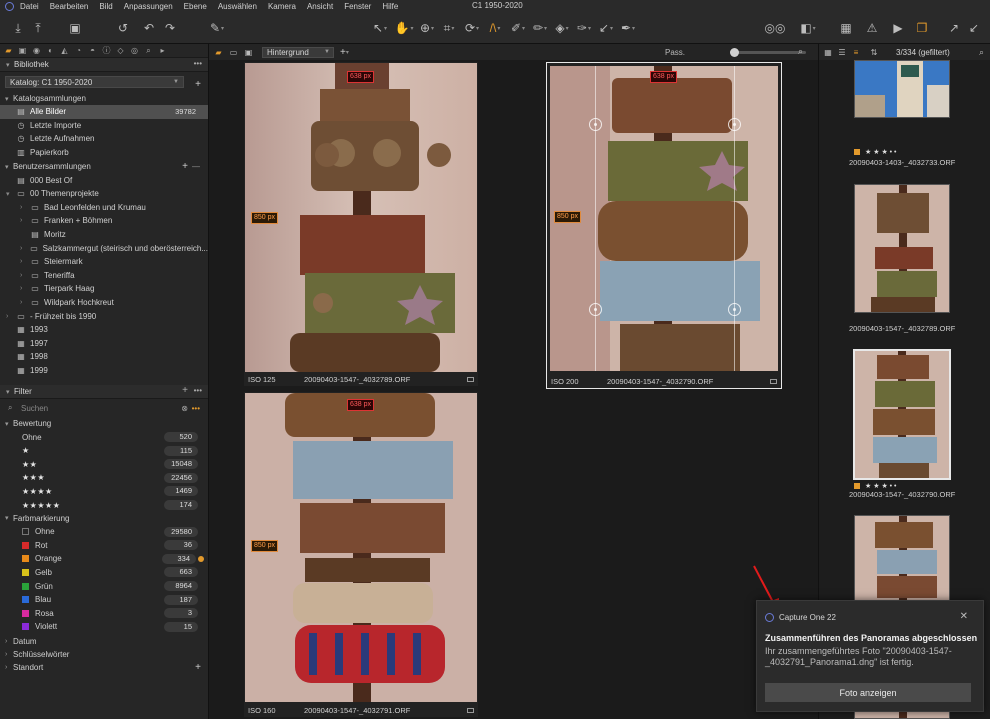 The image size is (990, 719). What do you see at coordinates (94, 82) in the screenshot?
I see `catalog-select: Katalog: C1 1950-2020 ▼` at bounding box center [94, 82].